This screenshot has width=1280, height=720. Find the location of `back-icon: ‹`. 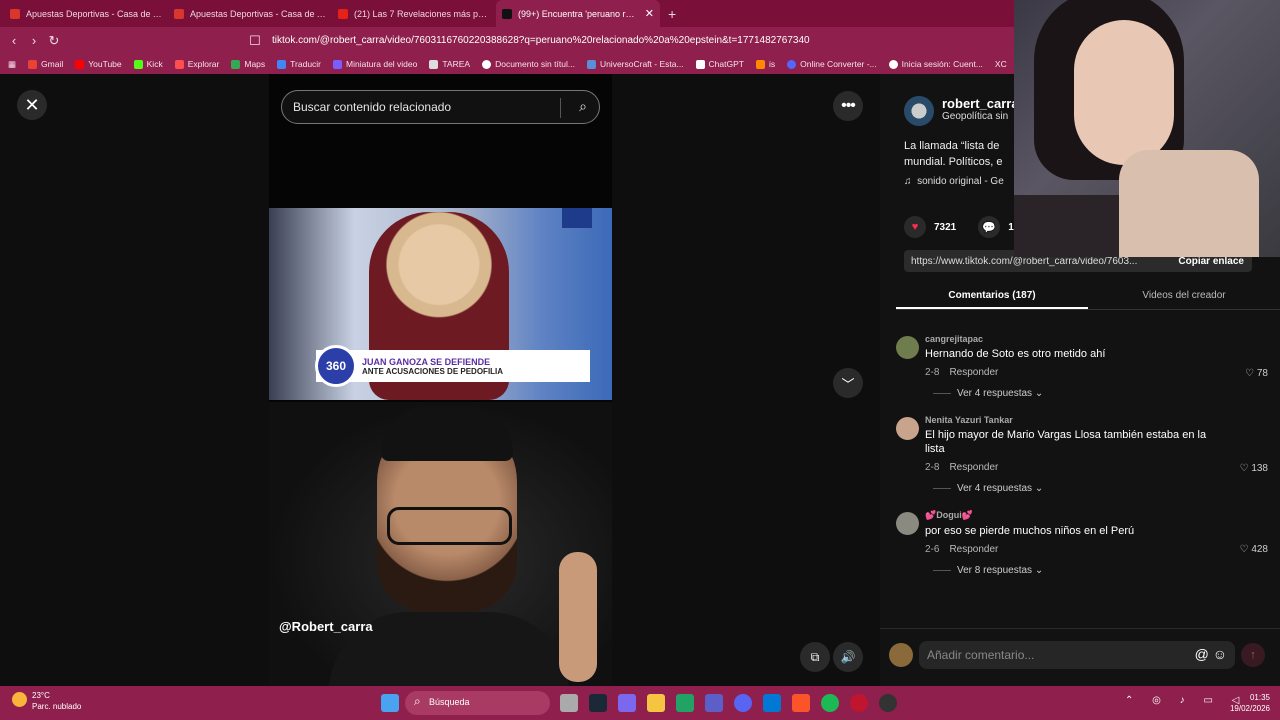

back-icon: ‹ is located at coordinates (14, 40).